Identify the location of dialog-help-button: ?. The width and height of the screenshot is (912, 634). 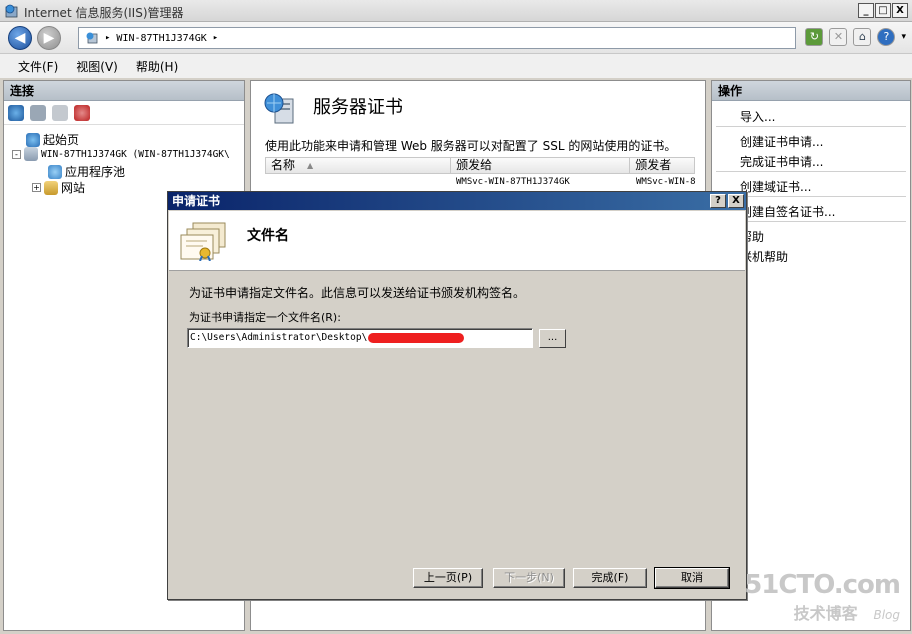
(718, 201).